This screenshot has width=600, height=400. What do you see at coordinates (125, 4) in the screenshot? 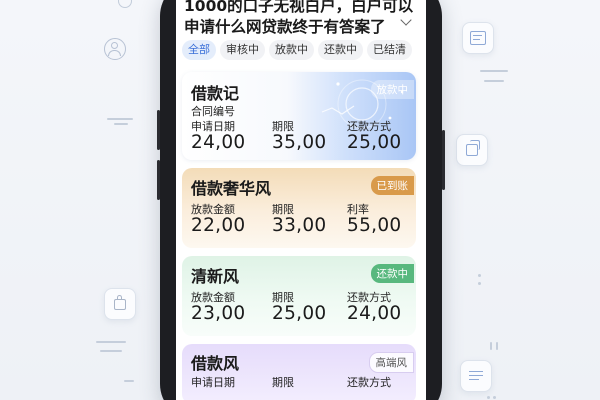
I see `sun-icon` at bounding box center [125, 4].